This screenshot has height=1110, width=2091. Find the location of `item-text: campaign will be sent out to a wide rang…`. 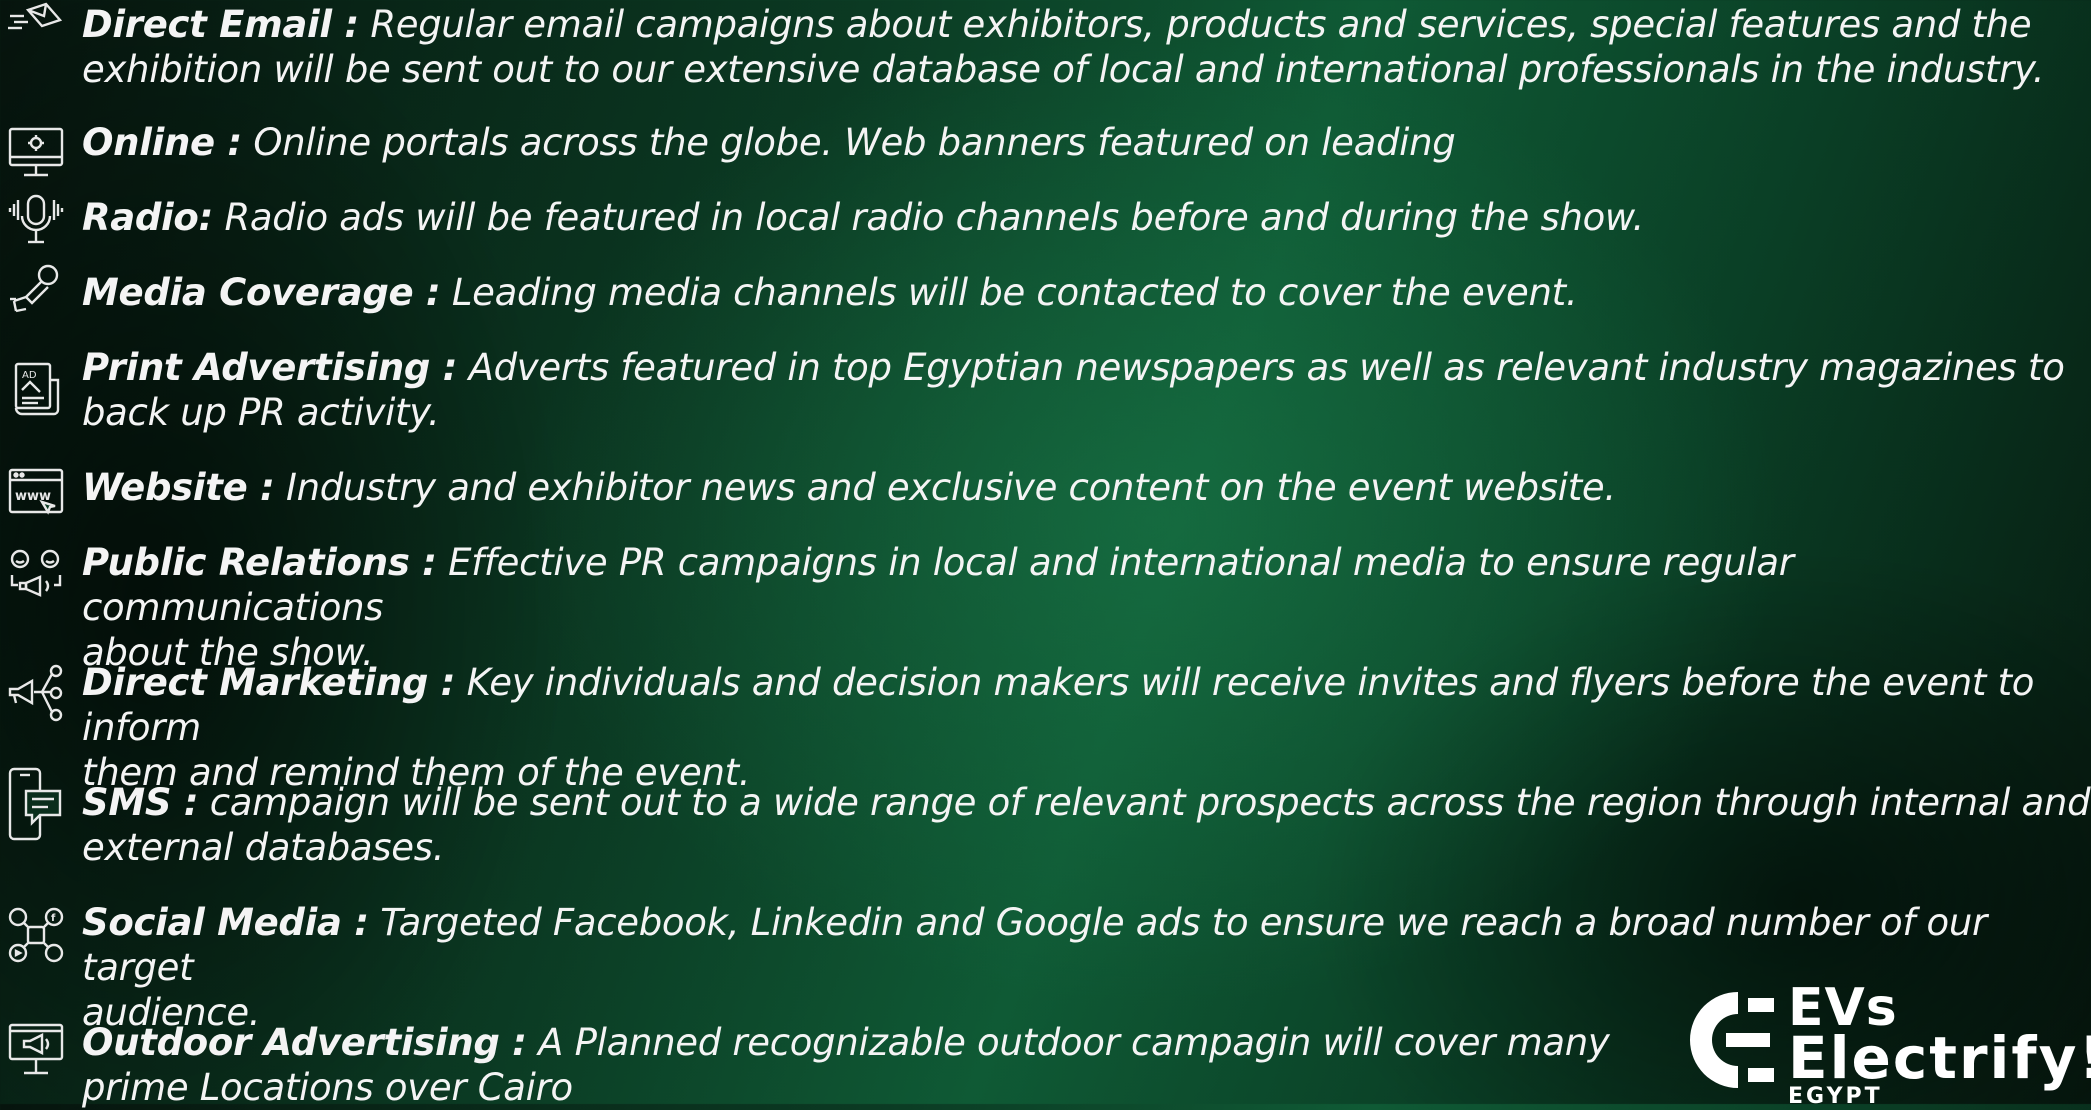

item-text: campaign will be sent out to a wide rang… is located at coordinates (1144, 802).